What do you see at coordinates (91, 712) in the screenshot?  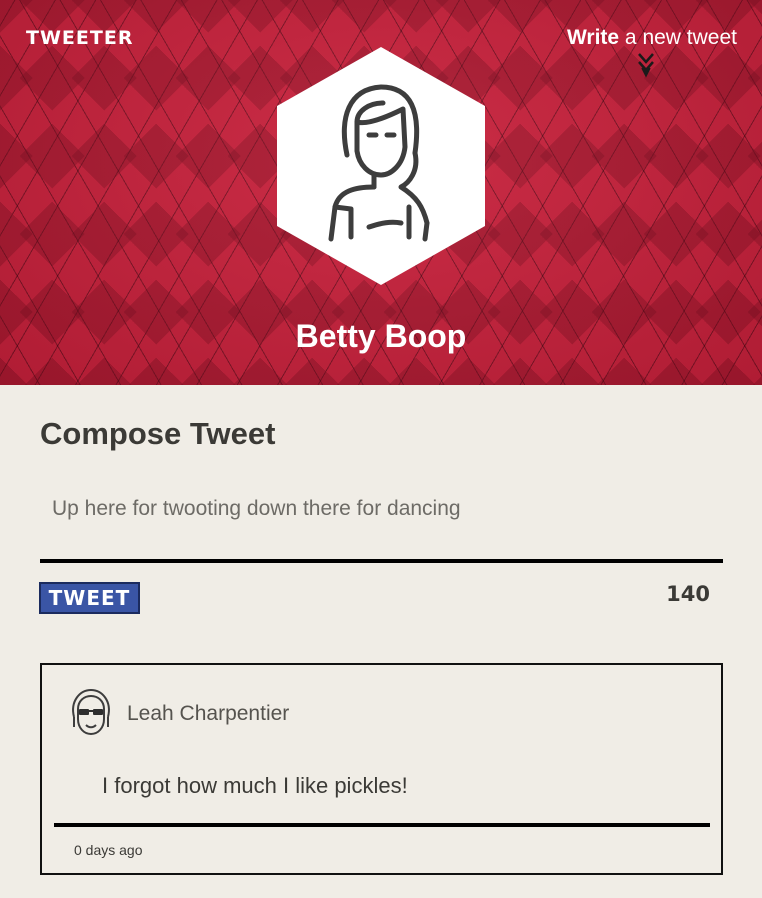 I see `sunglasses-avatar-icon` at bounding box center [91, 712].